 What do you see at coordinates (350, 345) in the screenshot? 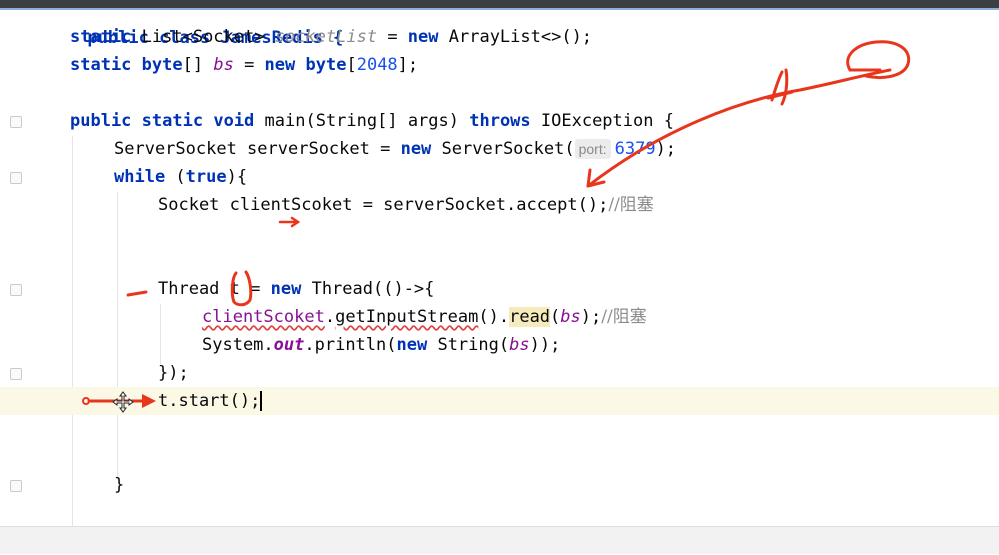
I see `method-call: .println(` at bounding box center [350, 345].